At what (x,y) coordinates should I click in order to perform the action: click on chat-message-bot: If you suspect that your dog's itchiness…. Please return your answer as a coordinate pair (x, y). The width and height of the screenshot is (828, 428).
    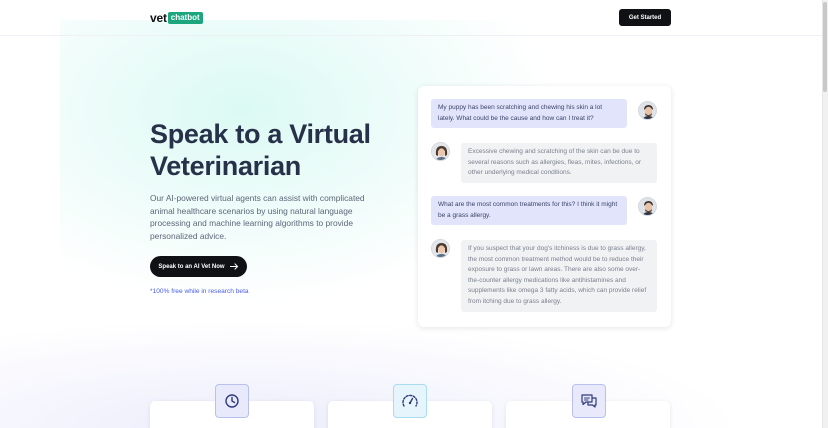
    Looking at the image, I should click on (559, 276).